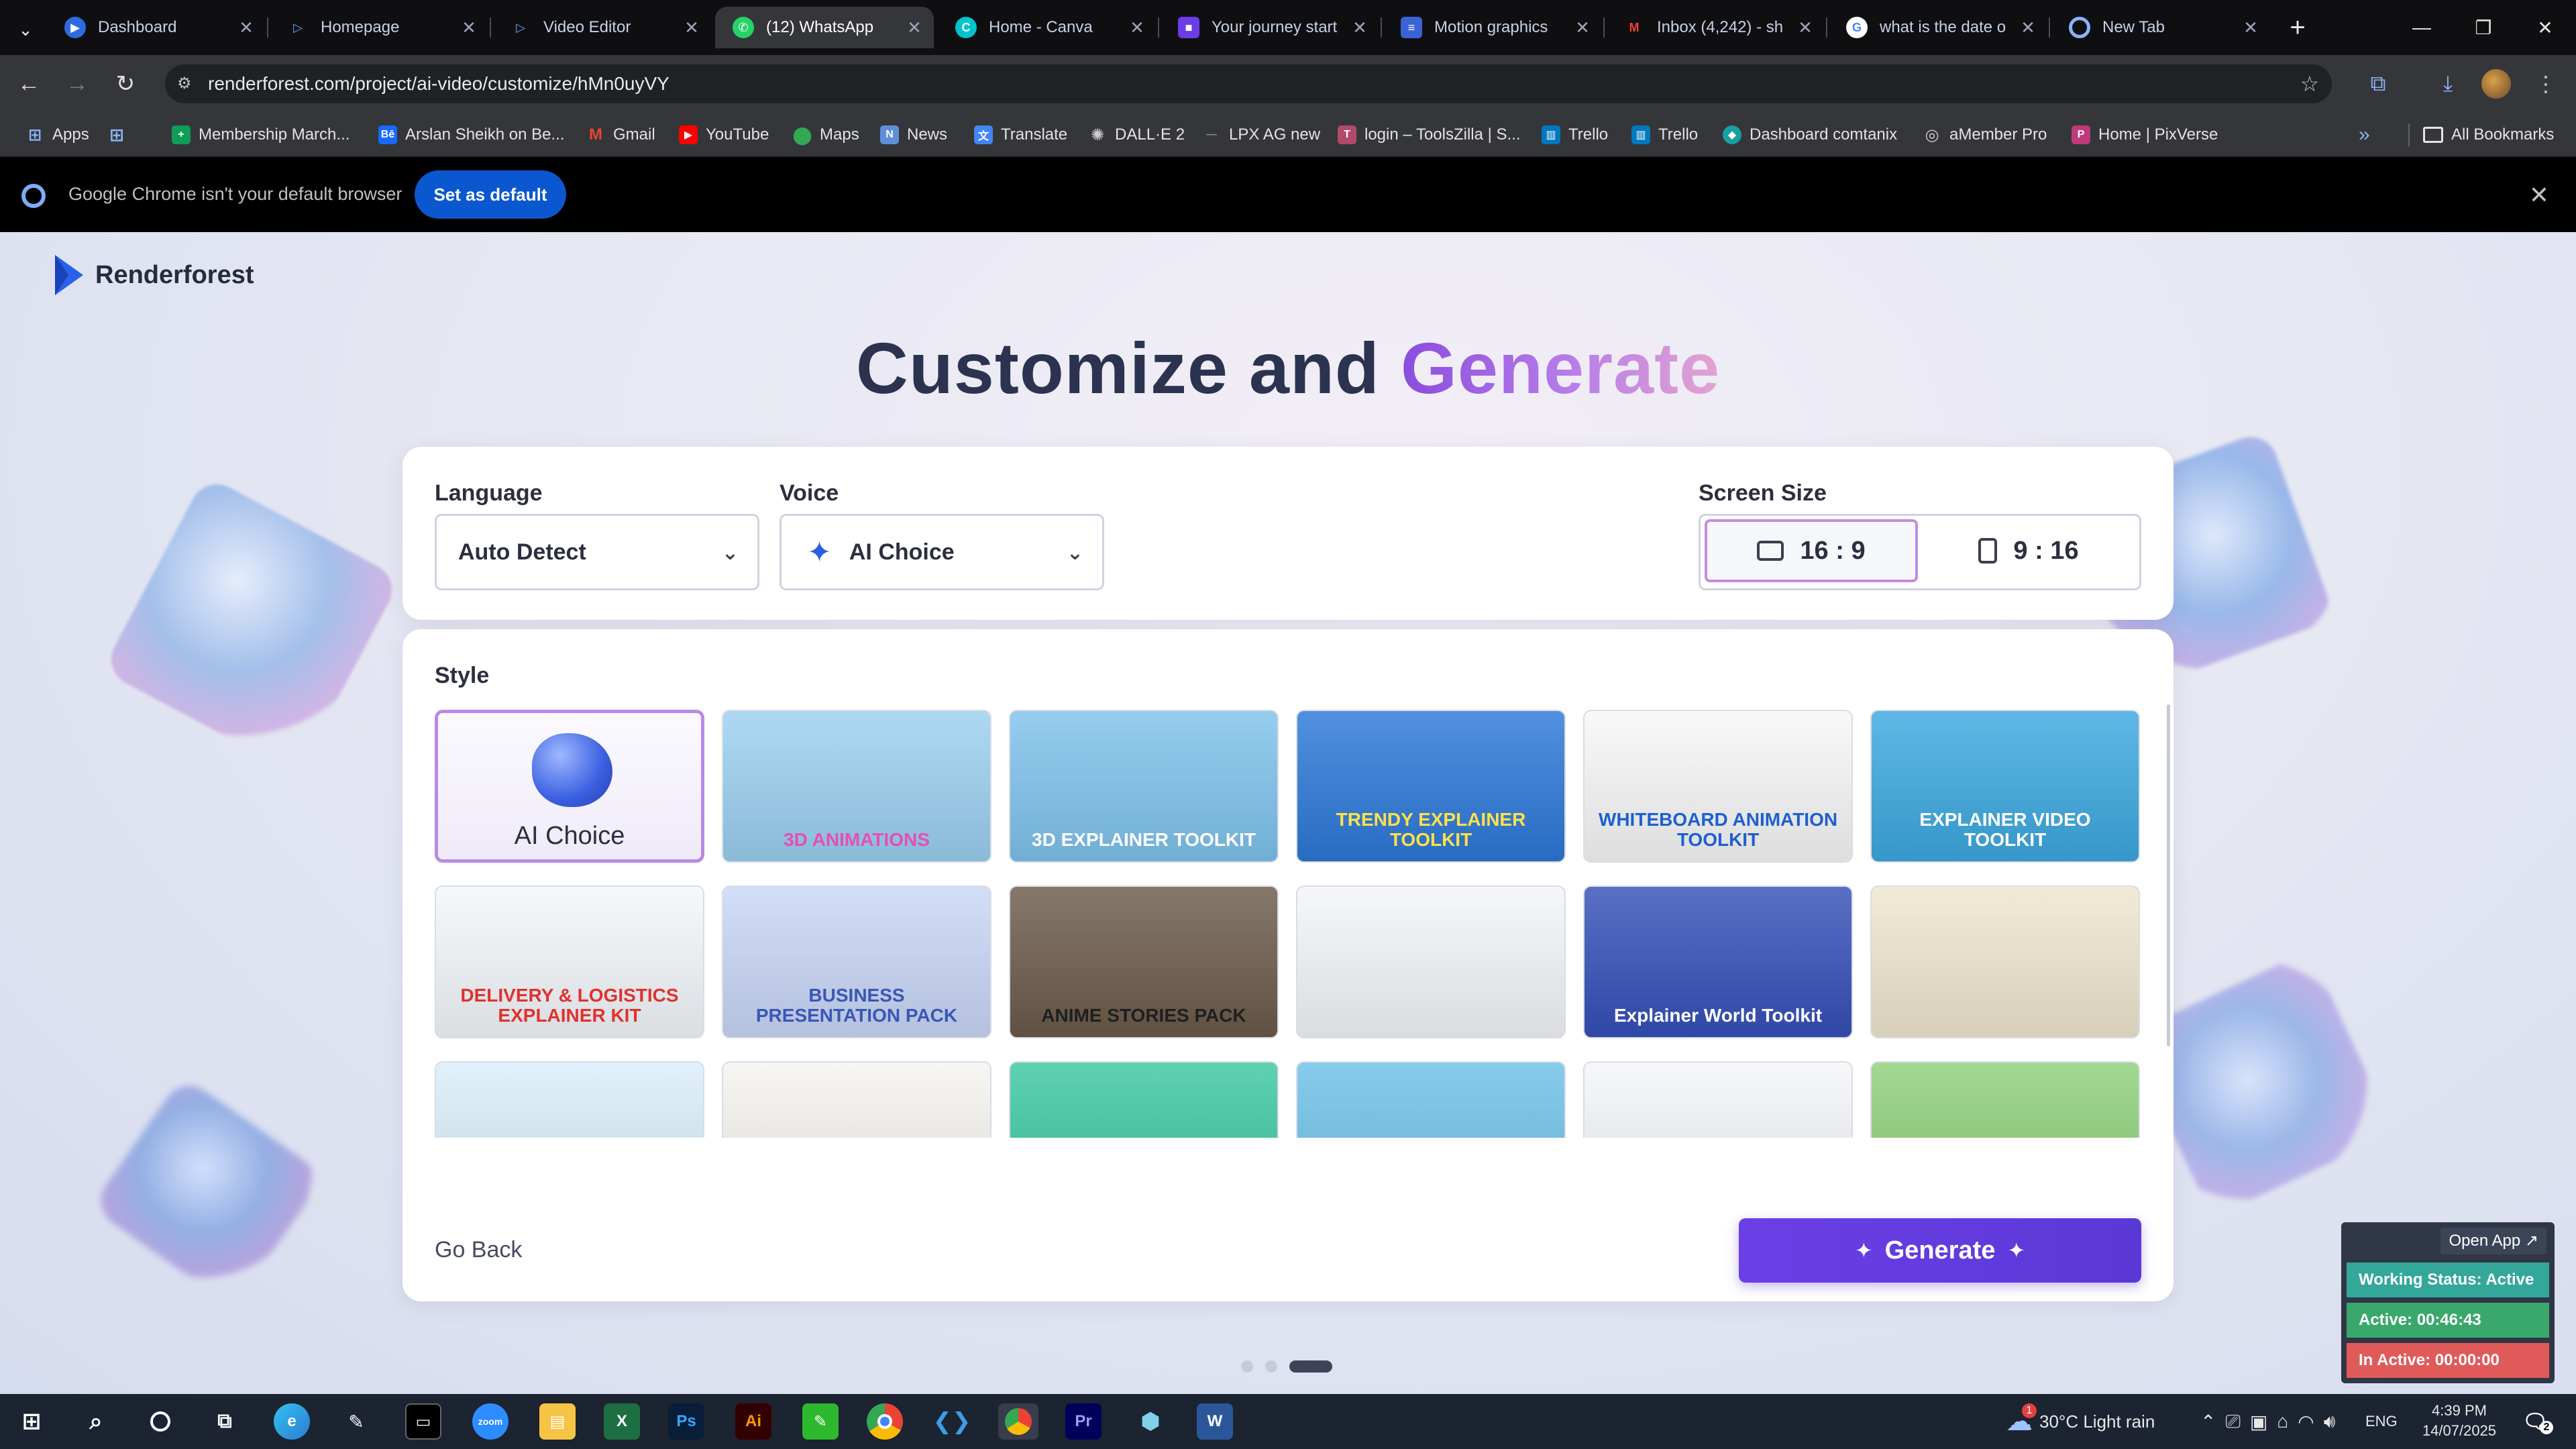  Describe the element at coordinates (724, 135) in the screenshot. I see `bookmark-youtube: ▶ YouTube` at that location.